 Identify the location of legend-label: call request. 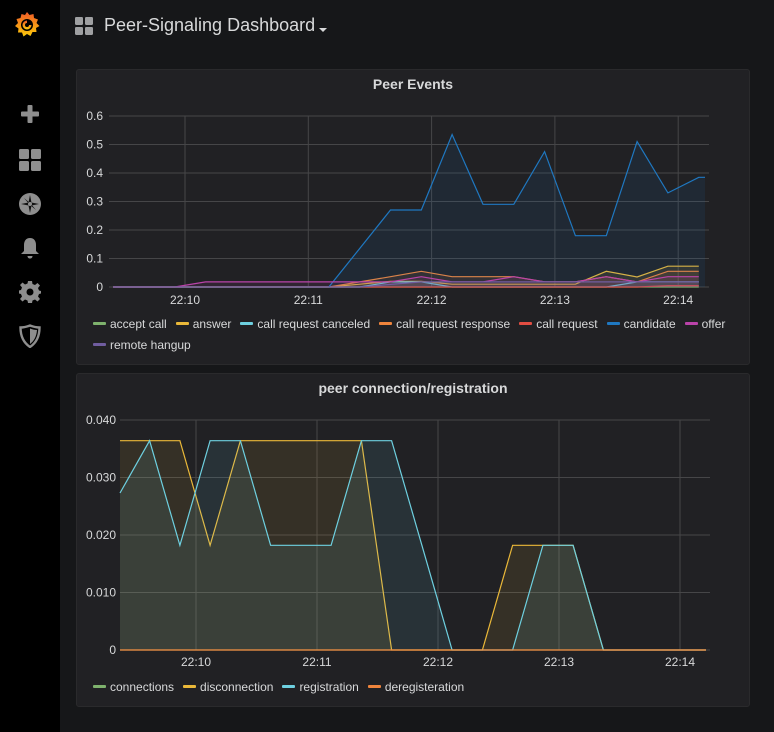
(567, 324).